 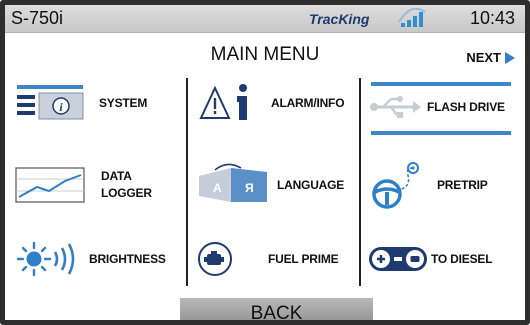 What do you see at coordinates (395, 107) in the screenshot?
I see `usb-icon` at bounding box center [395, 107].